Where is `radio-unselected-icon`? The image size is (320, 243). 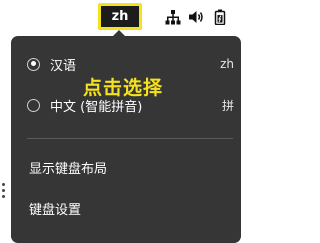
radio-unselected-icon is located at coordinates (33, 105).